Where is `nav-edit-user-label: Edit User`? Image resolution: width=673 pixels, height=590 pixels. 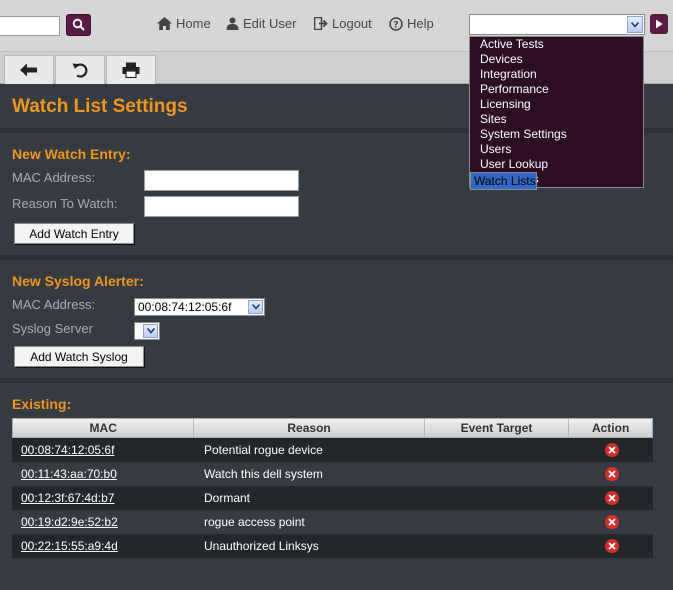 nav-edit-user-label: Edit User is located at coordinates (270, 23).